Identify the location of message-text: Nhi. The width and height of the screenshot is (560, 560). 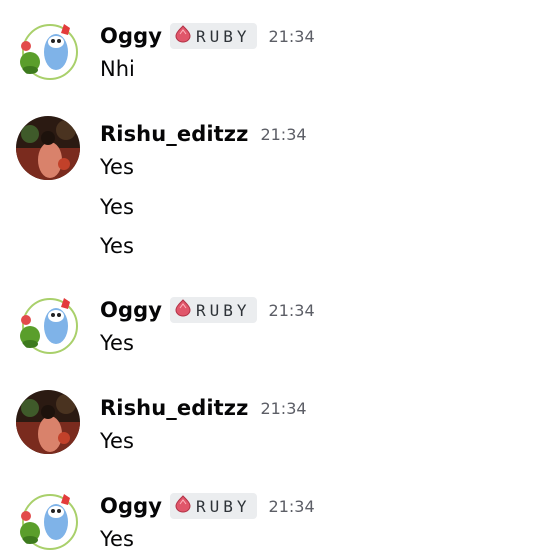
(117, 69).